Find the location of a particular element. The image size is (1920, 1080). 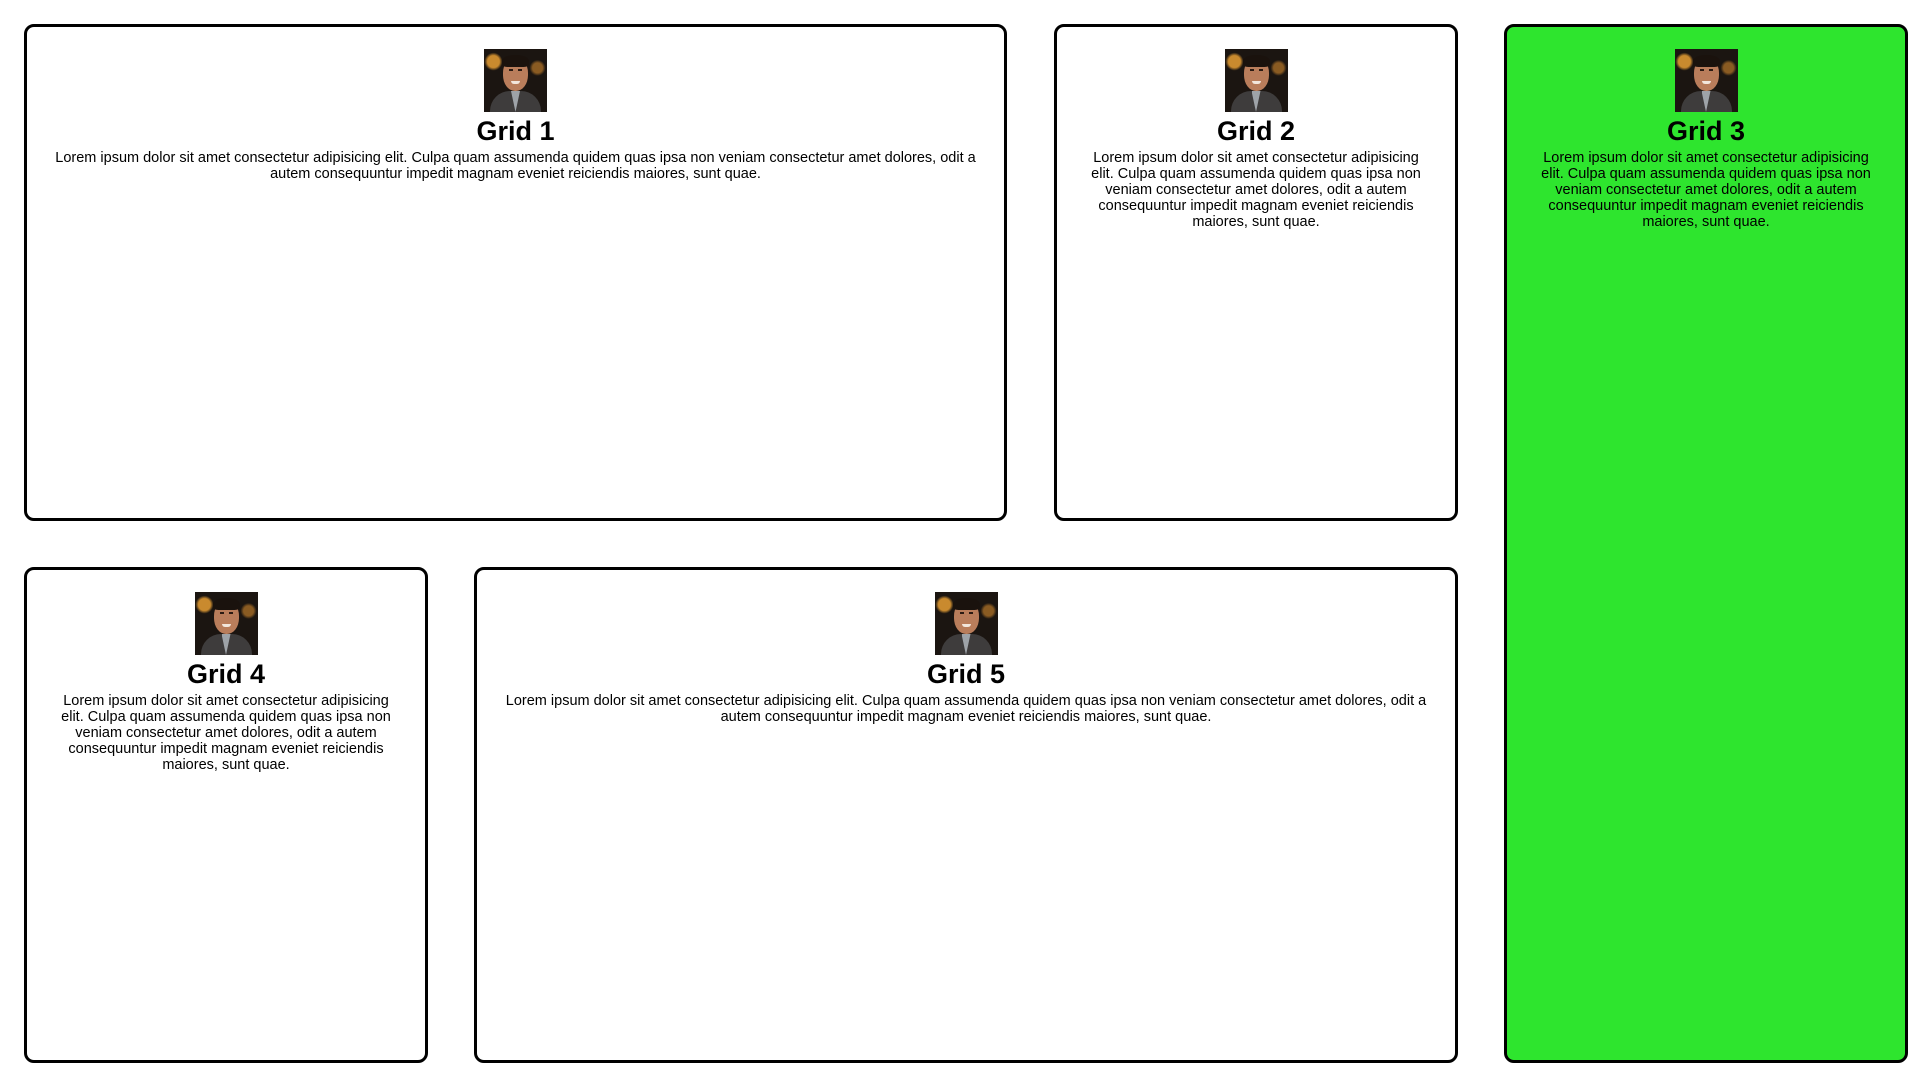

card-title: Grid 1 is located at coordinates (515, 131).